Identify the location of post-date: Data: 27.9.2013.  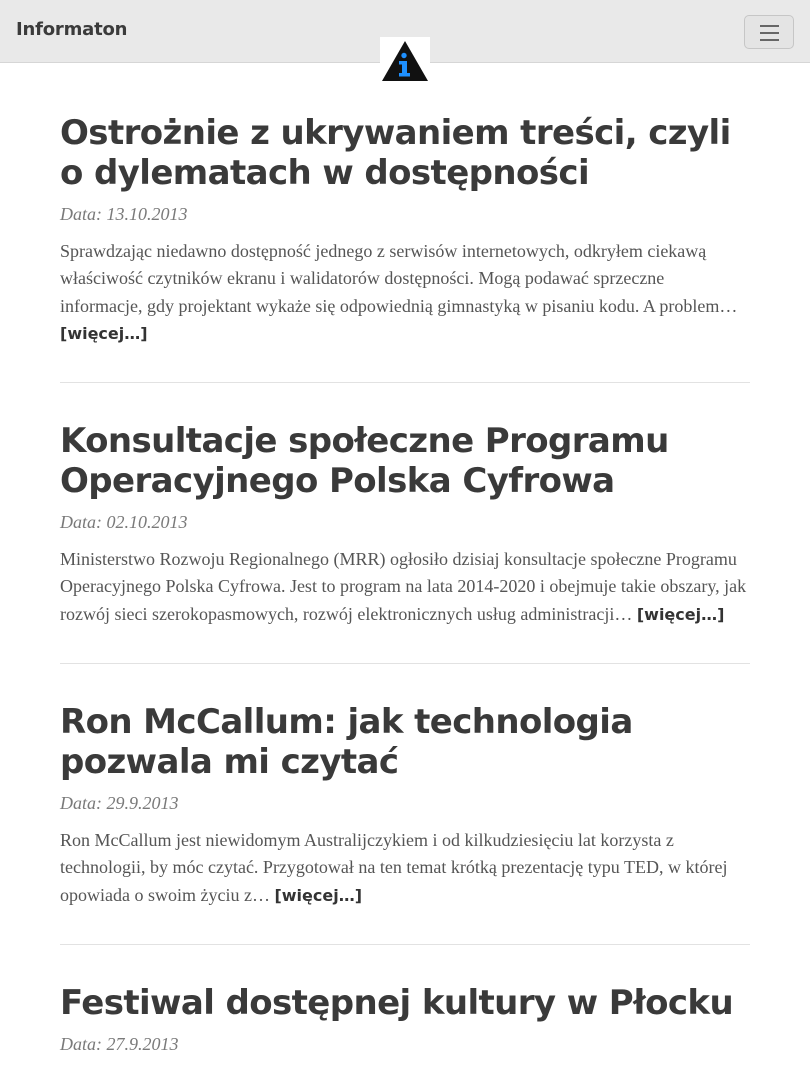
(119, 1043).